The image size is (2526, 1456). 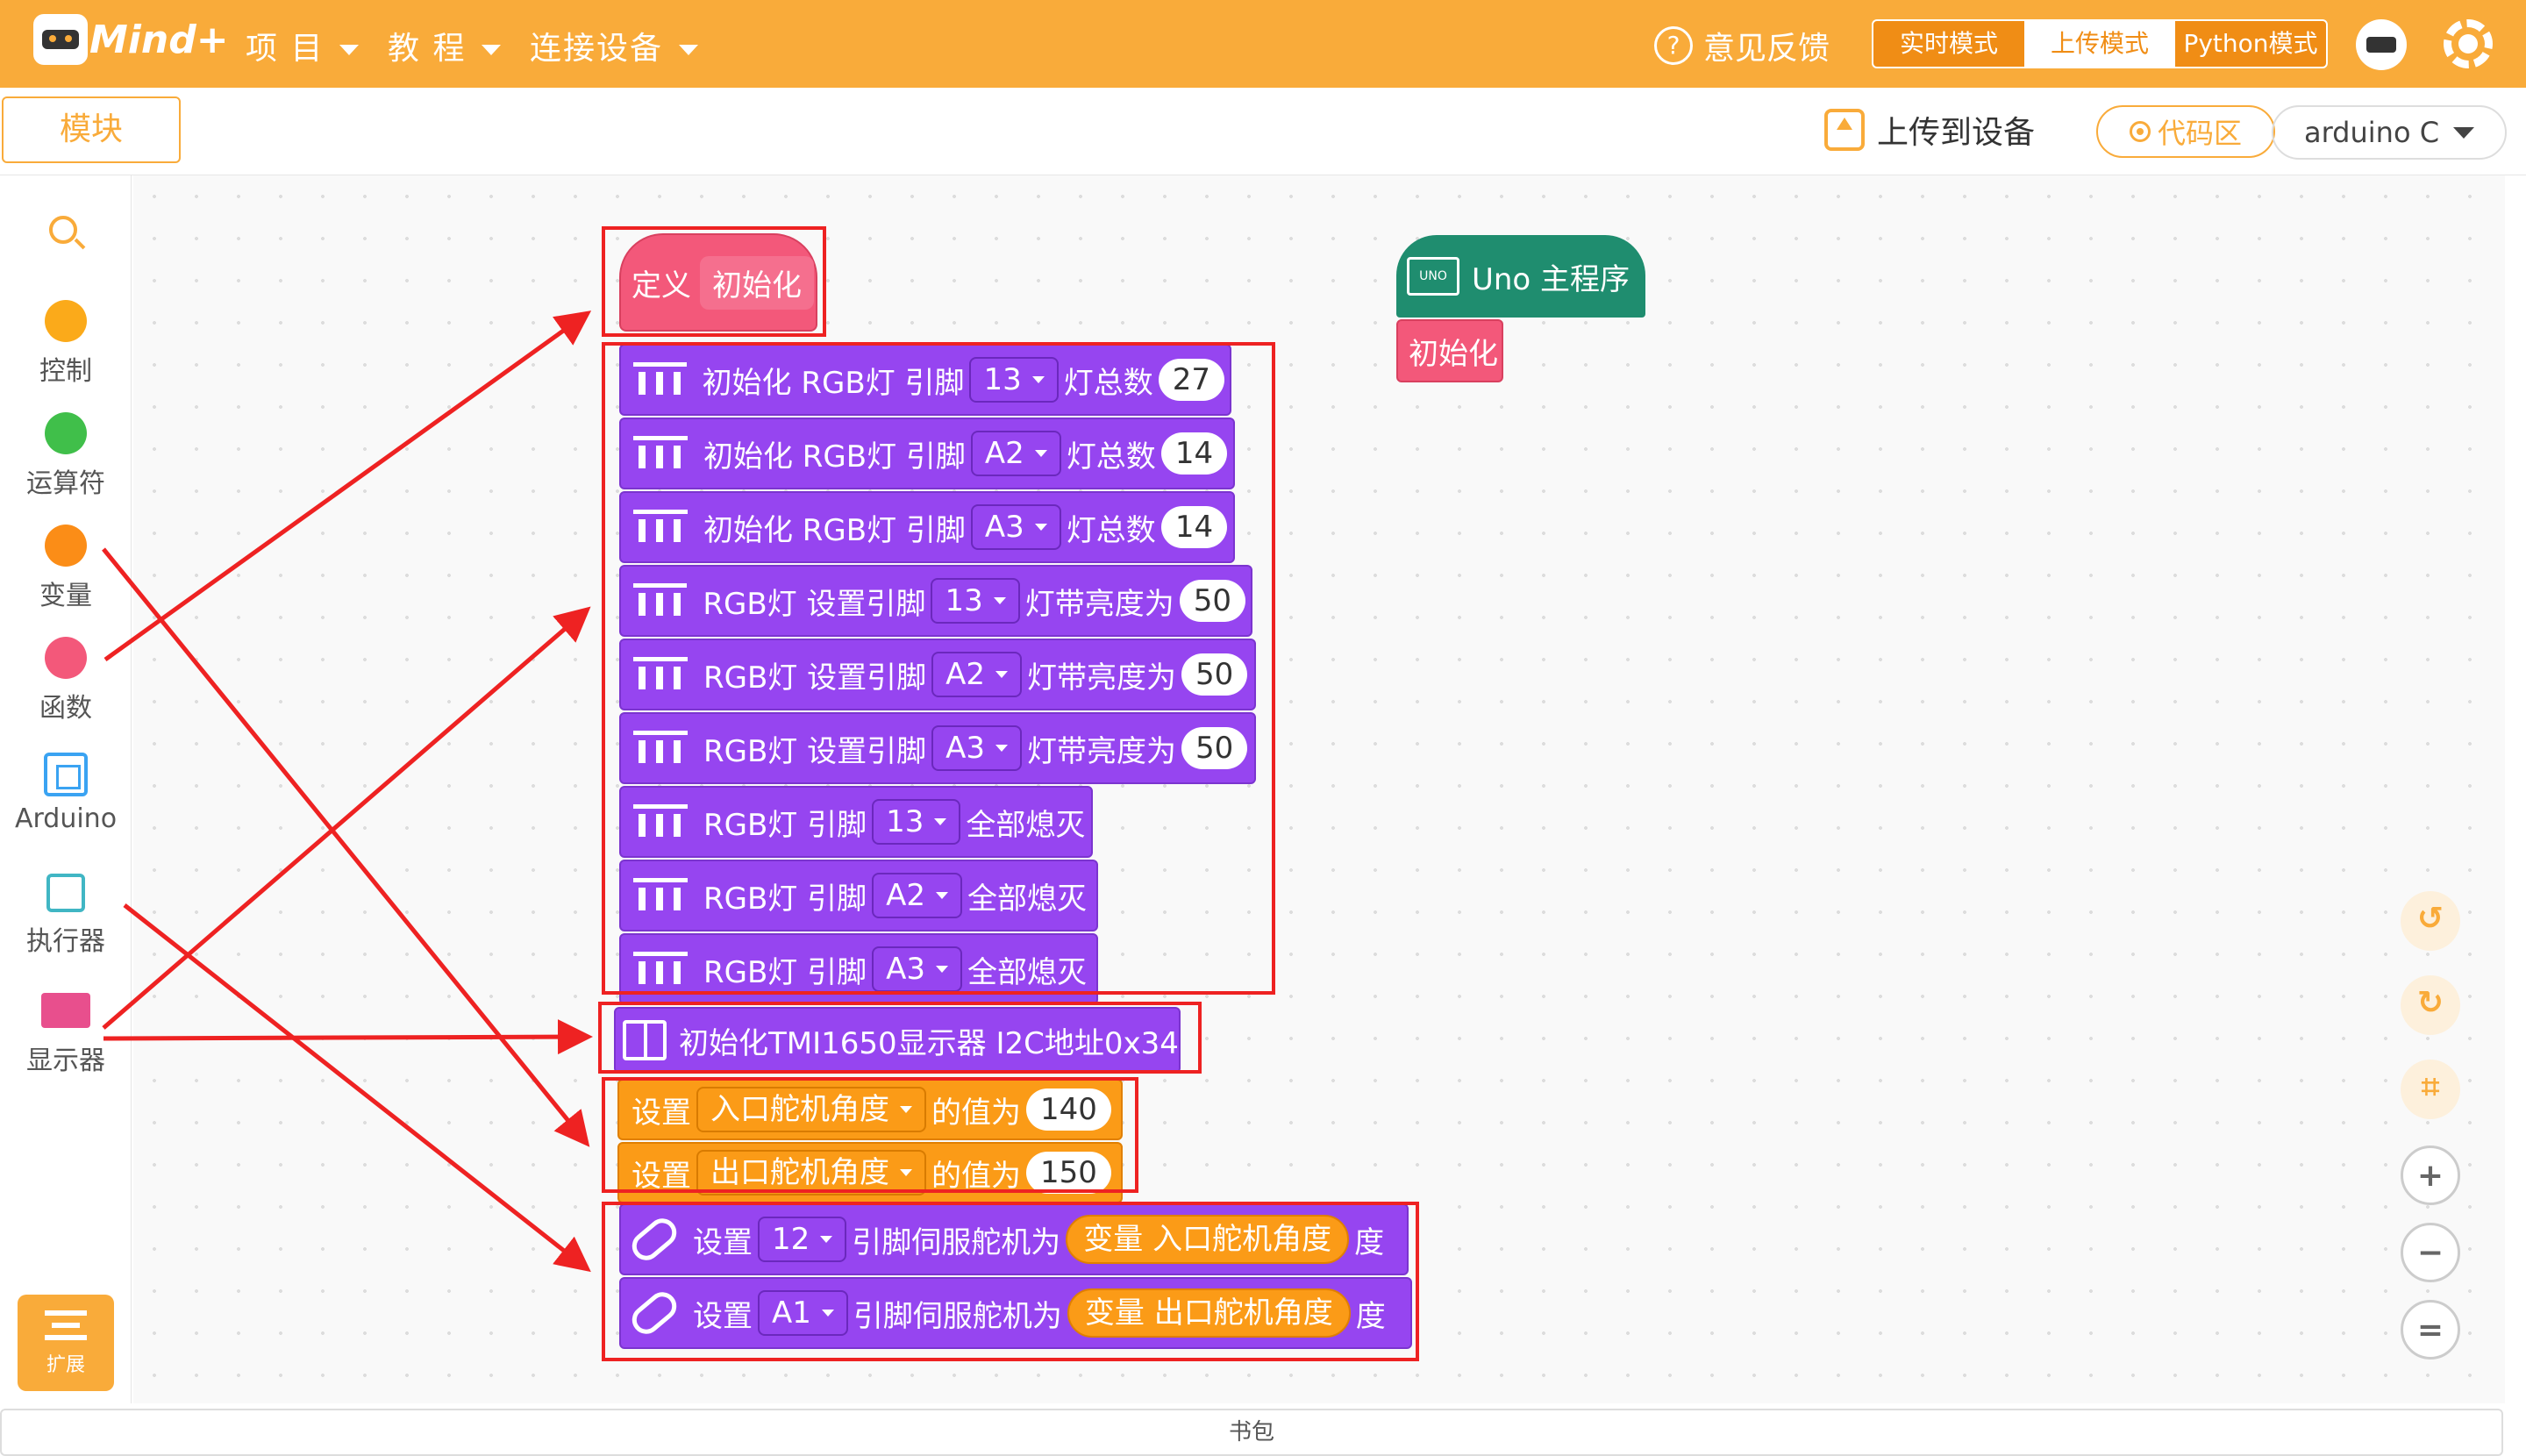 I want to click on actuator-icon, so click(x=65, y=893).